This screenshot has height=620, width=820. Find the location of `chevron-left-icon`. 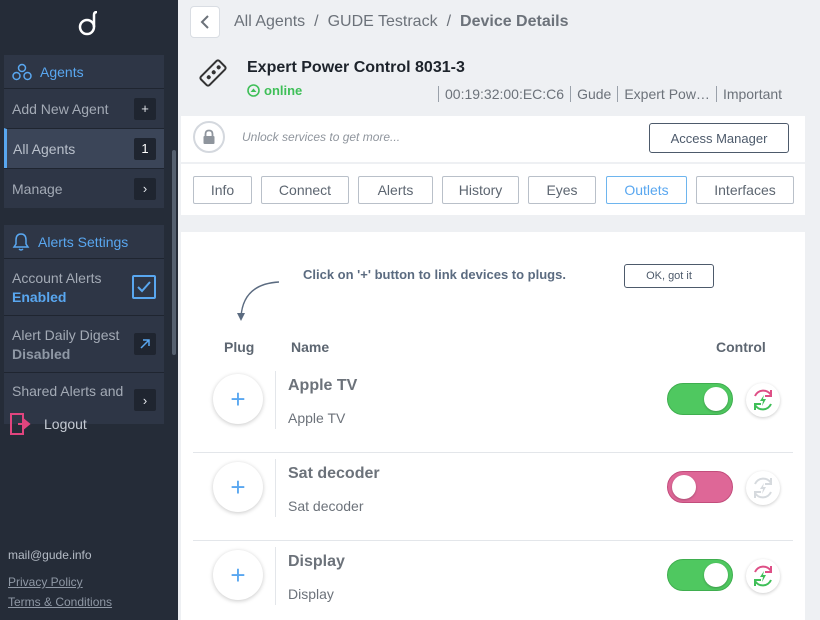

chevron-left-icon is located at coordinates (204, 22).